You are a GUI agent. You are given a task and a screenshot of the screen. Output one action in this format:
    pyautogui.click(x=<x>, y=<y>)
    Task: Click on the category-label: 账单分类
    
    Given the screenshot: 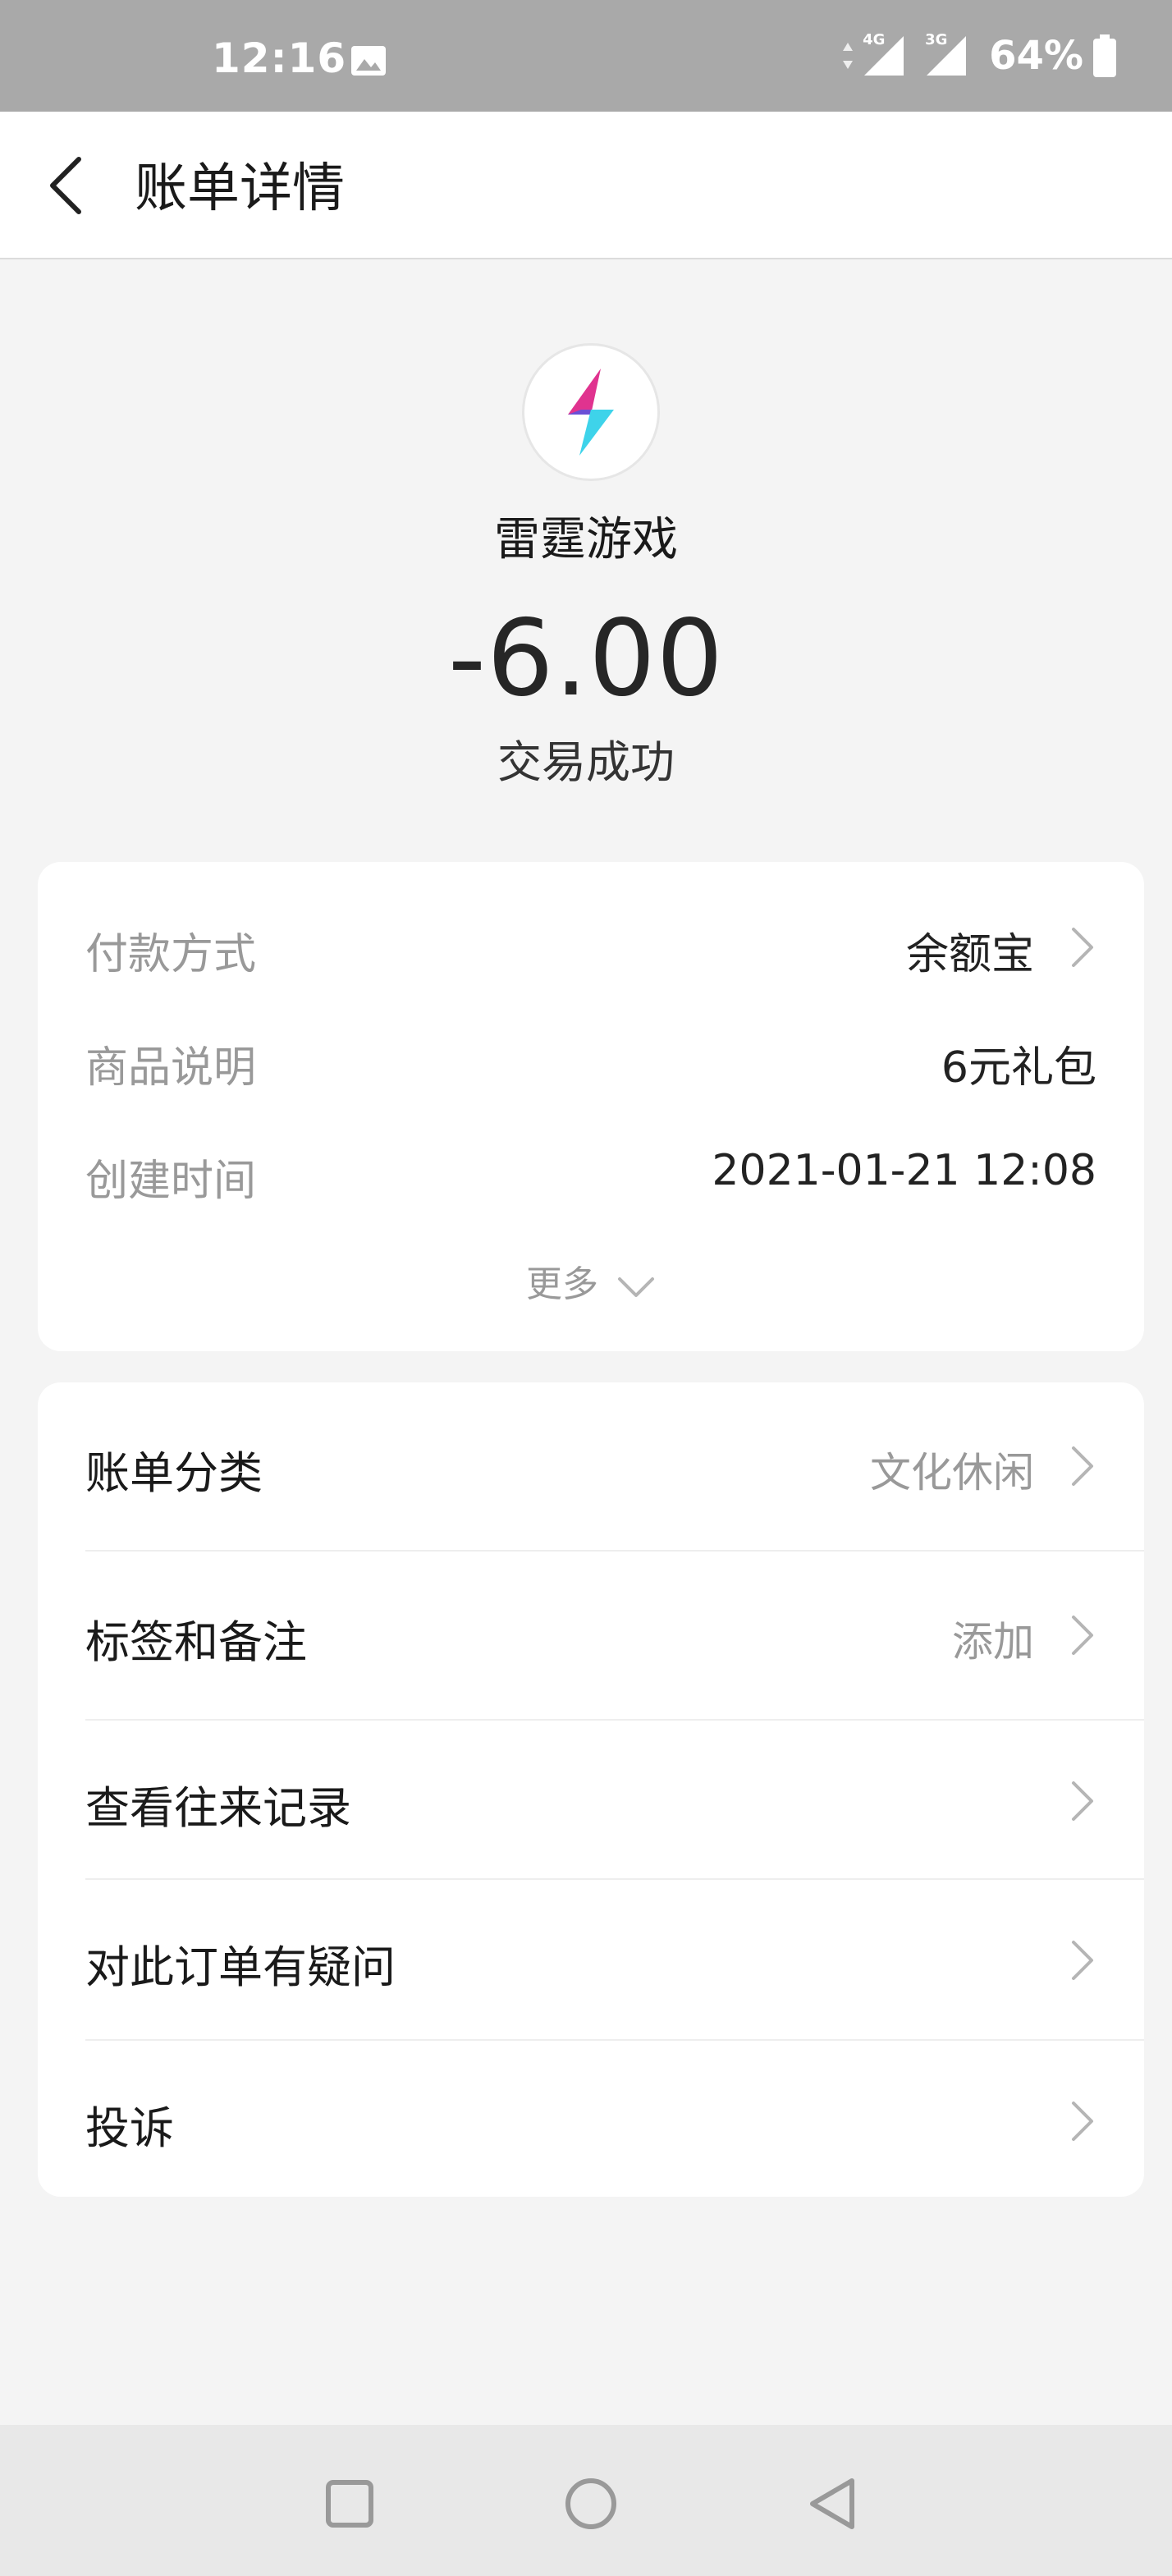 What is the action you would take?
    pyautogui.click(x=174, y=1473)
    